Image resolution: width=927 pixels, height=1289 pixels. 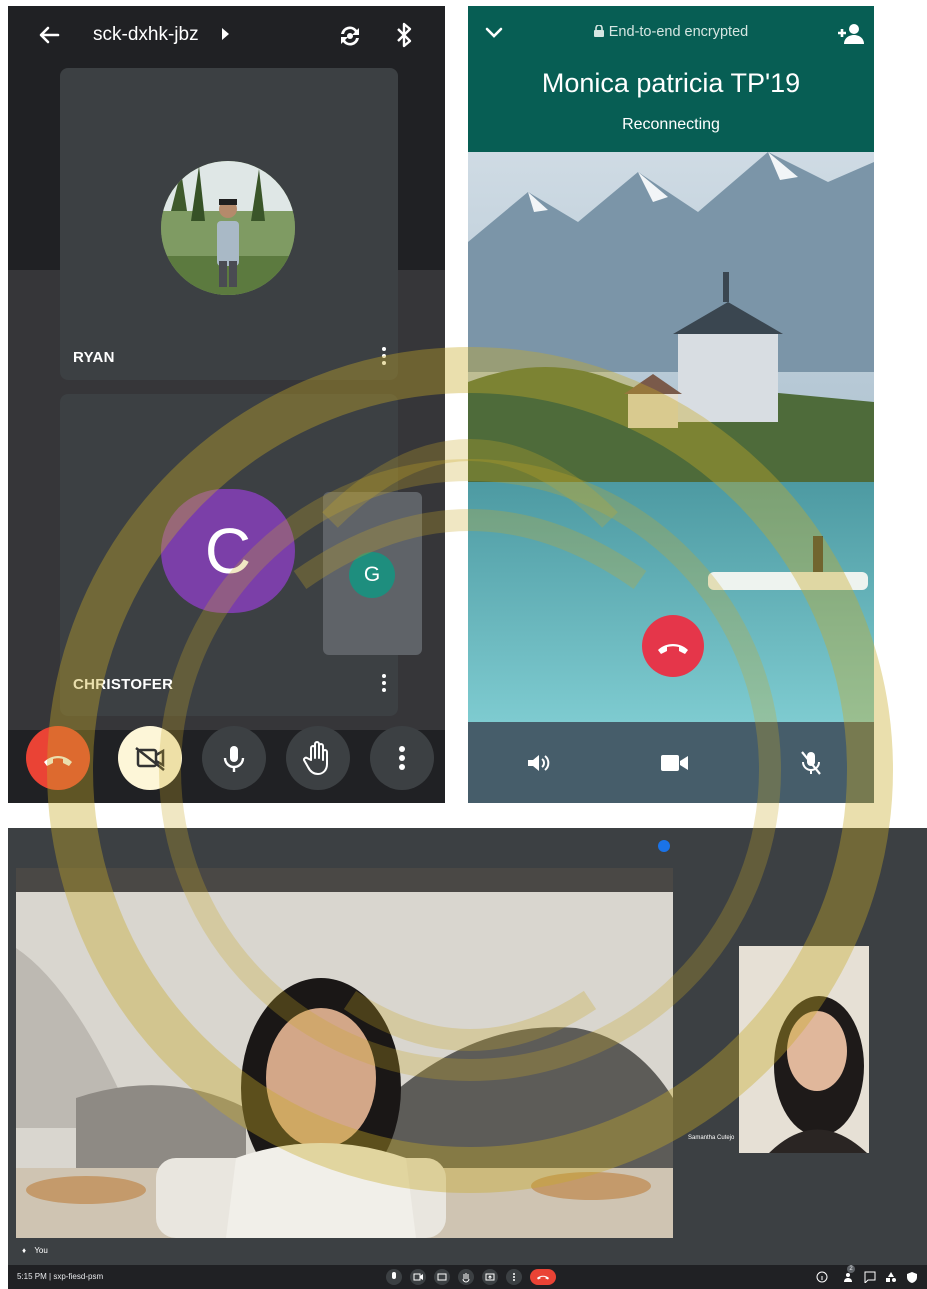 I want to click on participant-name-christofer: CHRISTOFER, so click(x=123, y=684).